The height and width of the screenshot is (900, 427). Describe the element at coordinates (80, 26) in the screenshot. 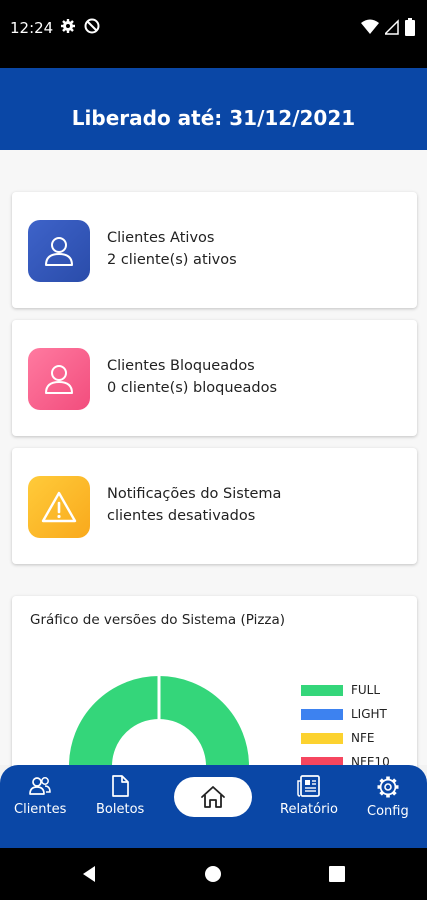

I see `status-left-icons` at that location.